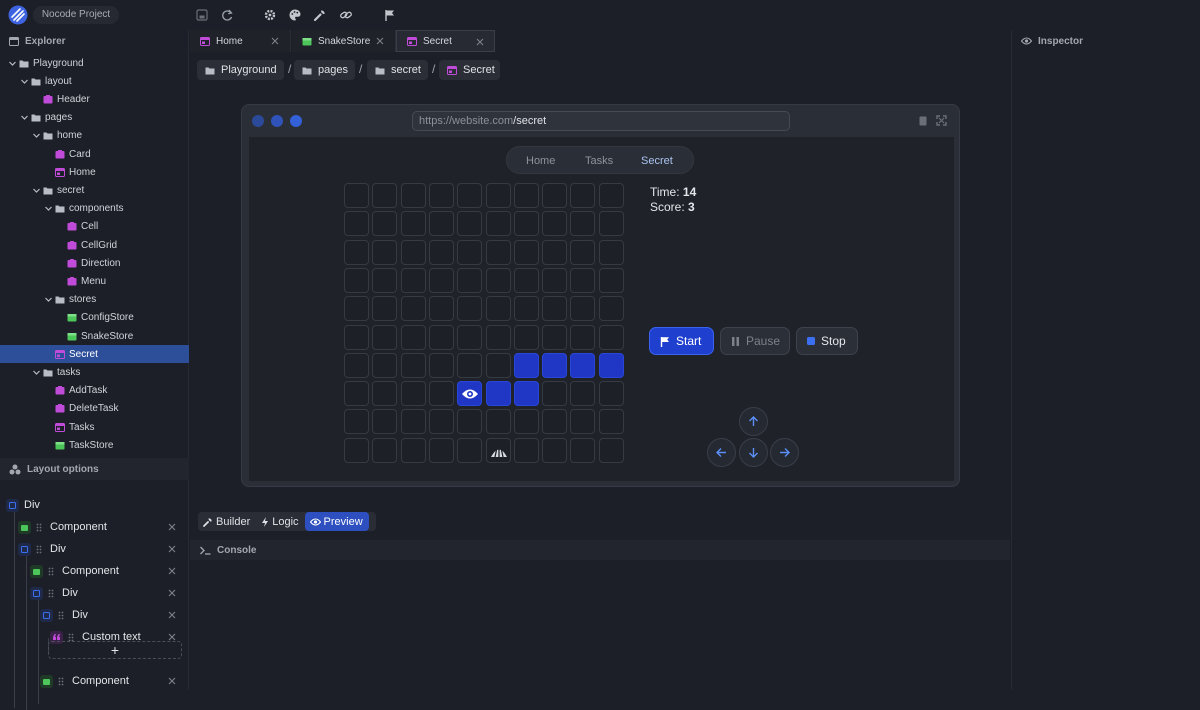  Describe the element at coordinates (280, 521) in the screenshot. I see `logic-tab: Logic` at that location.